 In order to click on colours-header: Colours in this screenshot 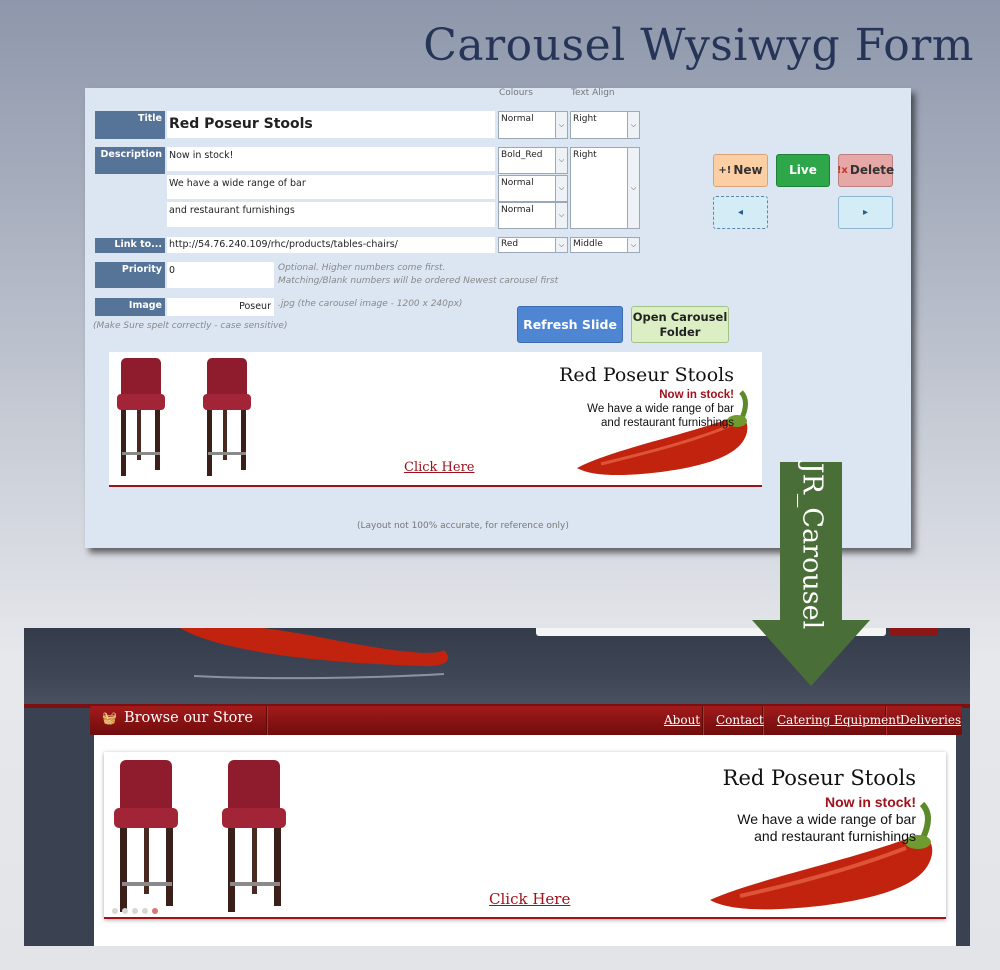, I will do `click(516, 93)`.